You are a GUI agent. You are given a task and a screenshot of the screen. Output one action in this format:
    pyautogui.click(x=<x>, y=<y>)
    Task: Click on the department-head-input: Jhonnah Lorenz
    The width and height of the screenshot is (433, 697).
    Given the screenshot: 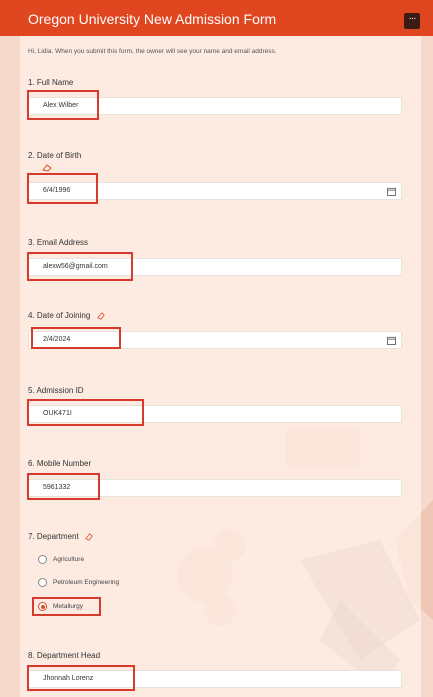 What is the action you would take?
    pyautogui.click(x=215, y=679)
    